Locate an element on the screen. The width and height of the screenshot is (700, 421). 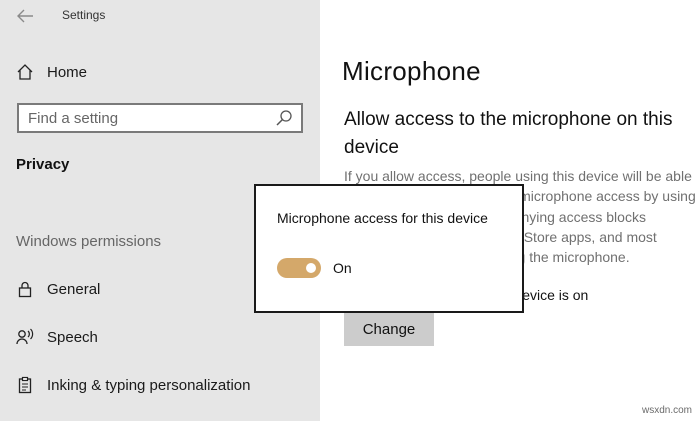
page-title: Microphone is located at coordinates (411, 71).